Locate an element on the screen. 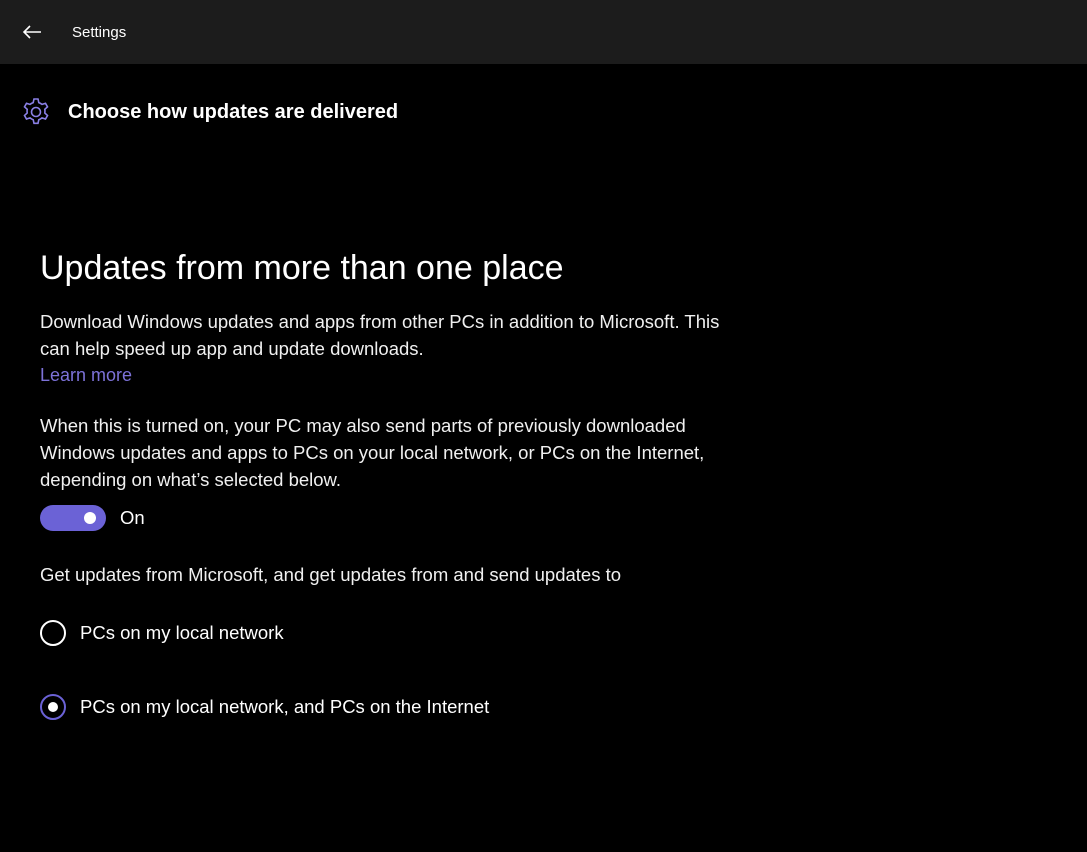 This screenshot has width=1087, height=852. toggle-knob is located at coordinates (90, 518).